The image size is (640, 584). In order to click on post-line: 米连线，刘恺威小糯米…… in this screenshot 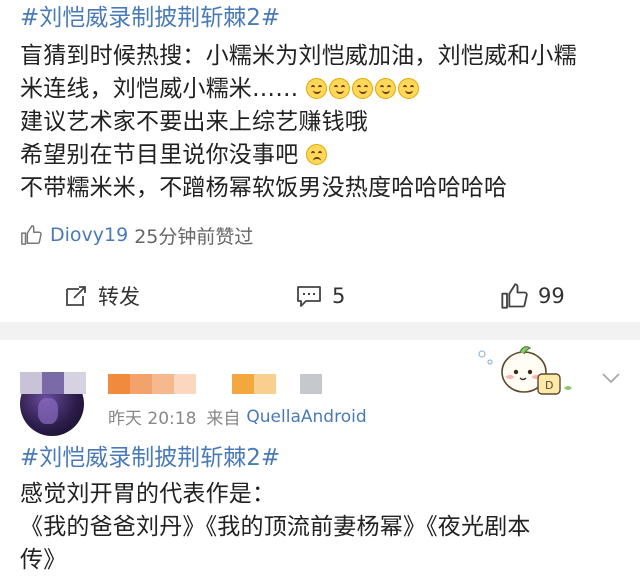, I will do `click(320, 89)`.